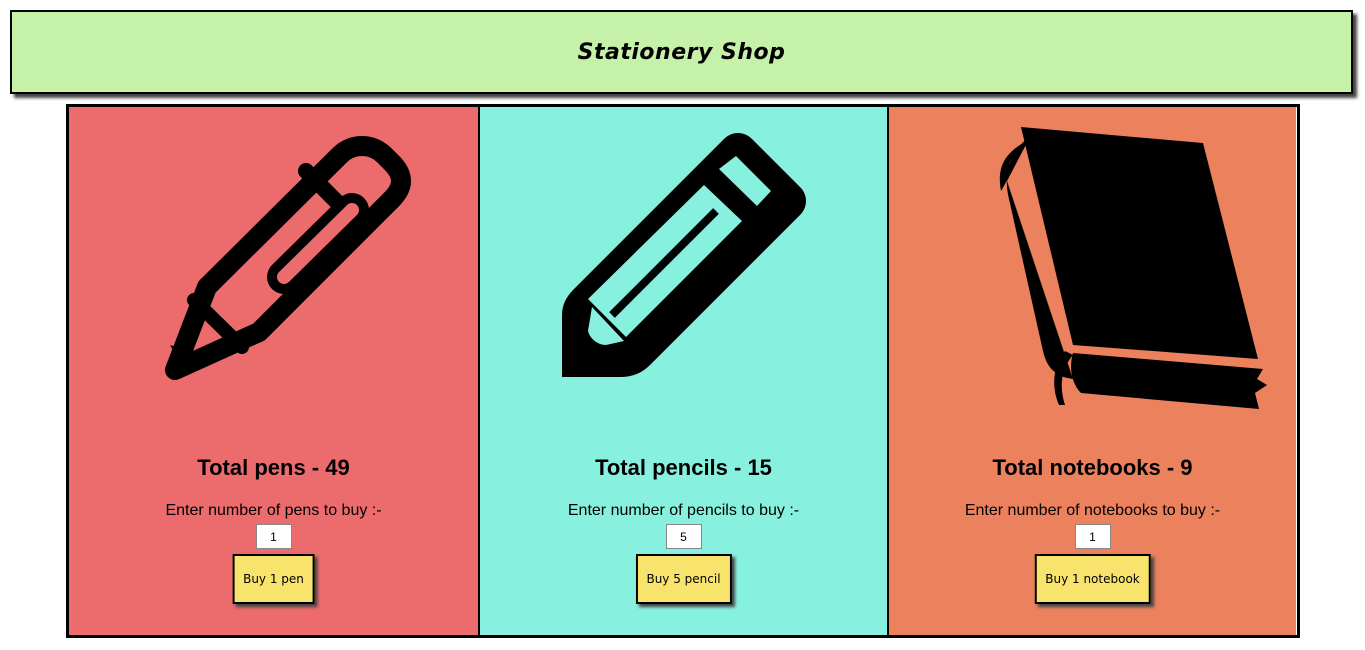 The height and width of the screenshot is (650, 1365). Describe the element at coordinates (1092, 467) in the screenshot. I see `notebook-total: Total notebooks - 9` at that location.